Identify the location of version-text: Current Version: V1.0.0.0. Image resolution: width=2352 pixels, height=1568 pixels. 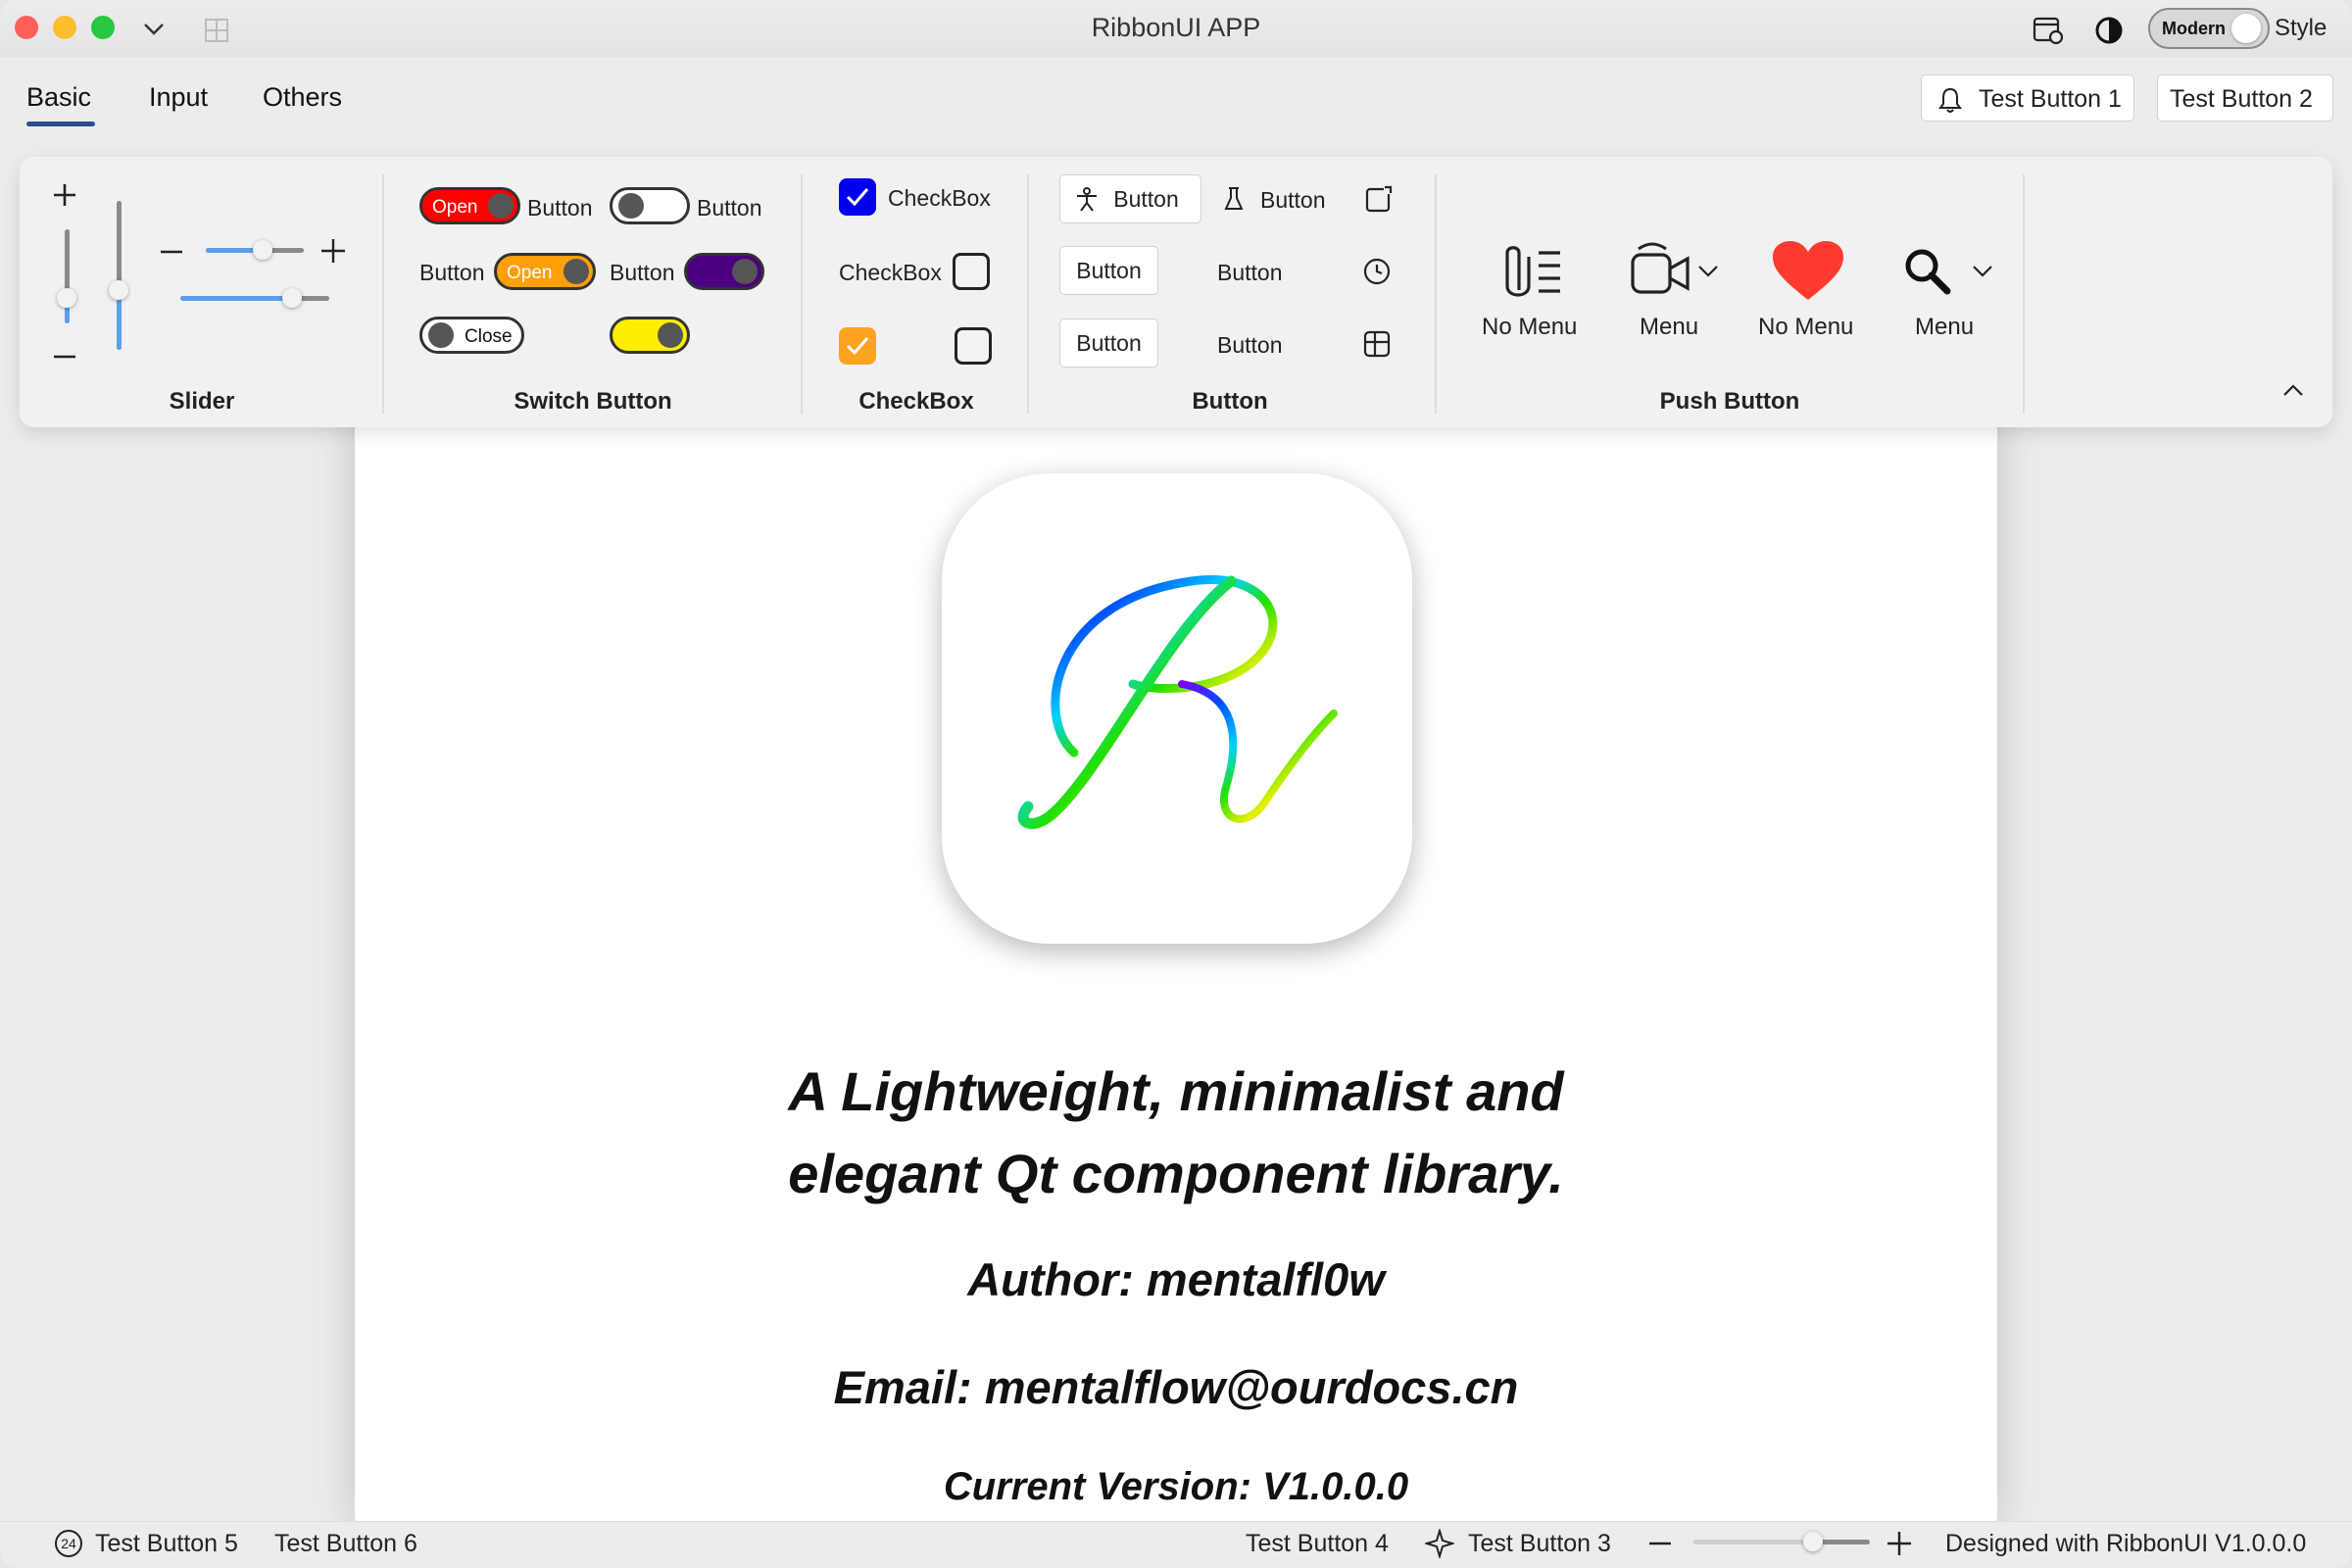
(1176, 1486).